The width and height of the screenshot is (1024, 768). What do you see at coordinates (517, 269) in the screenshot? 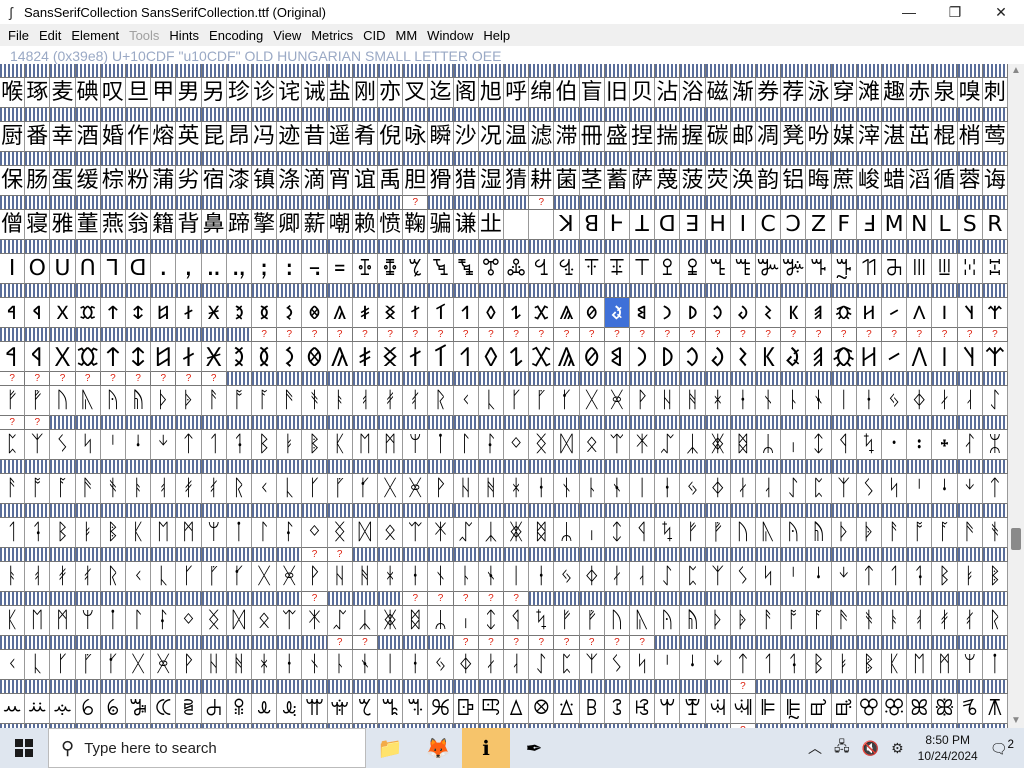
I see `glyph-cell: ꔆ` at bounding box center [517, 269].